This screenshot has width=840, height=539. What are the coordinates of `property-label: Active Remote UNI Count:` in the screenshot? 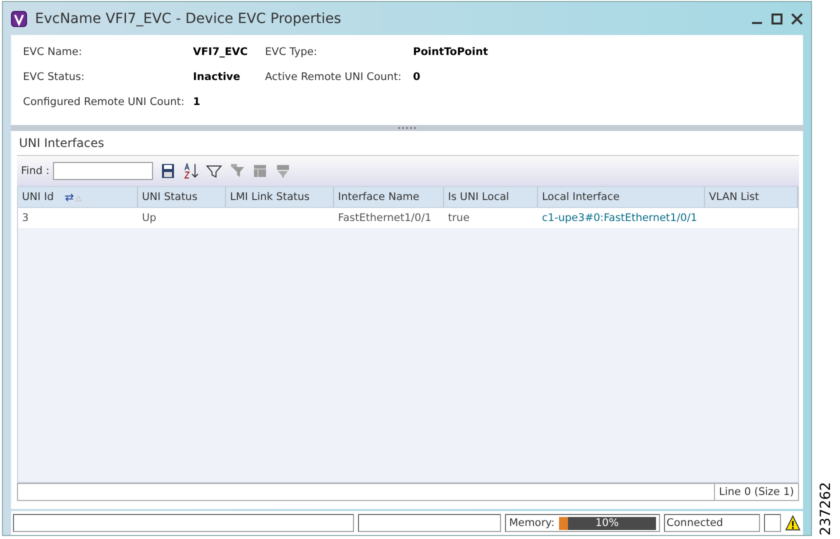 It's located at (333, 76).